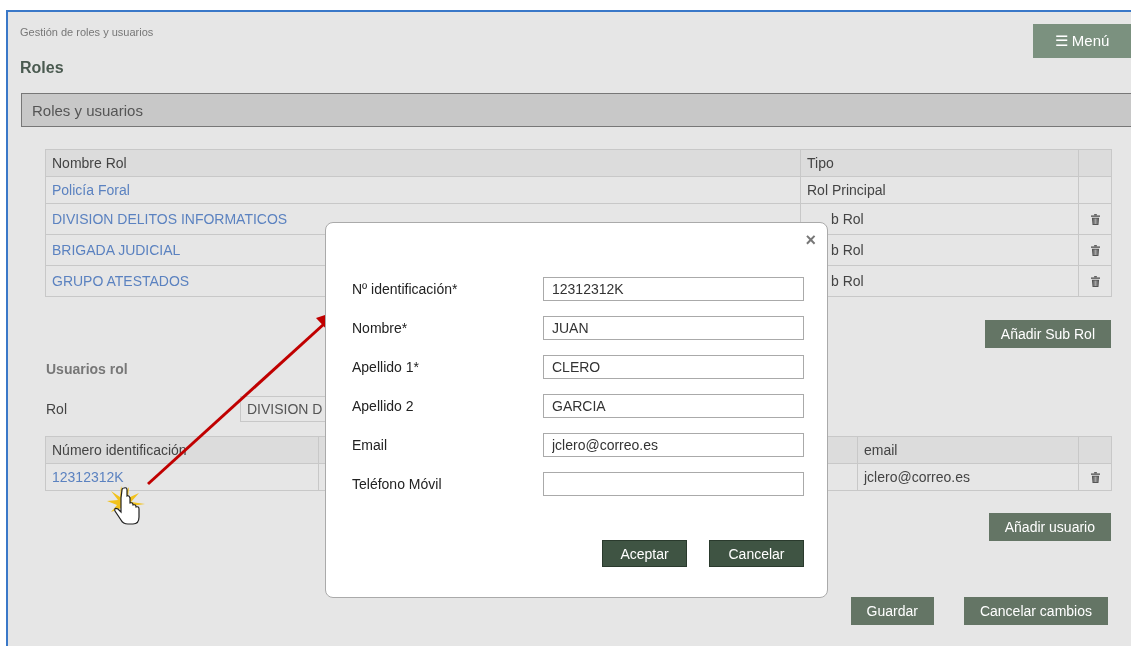  What do you see at coordinates (182, 450) in the screenshot?
I see `column-header: Número identificación` at bounding box center [182, 450].